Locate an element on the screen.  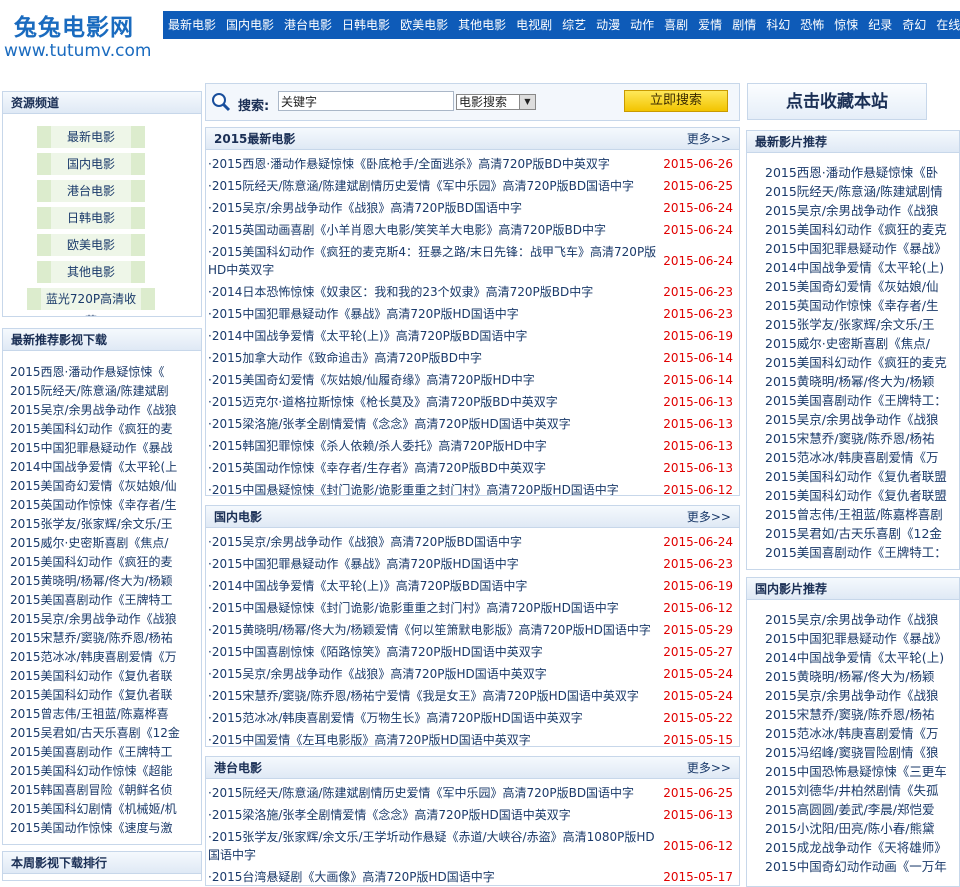
recommend-item: 2015英国动作惊悚《幸存者/生 is located at coordinates (862, 305).